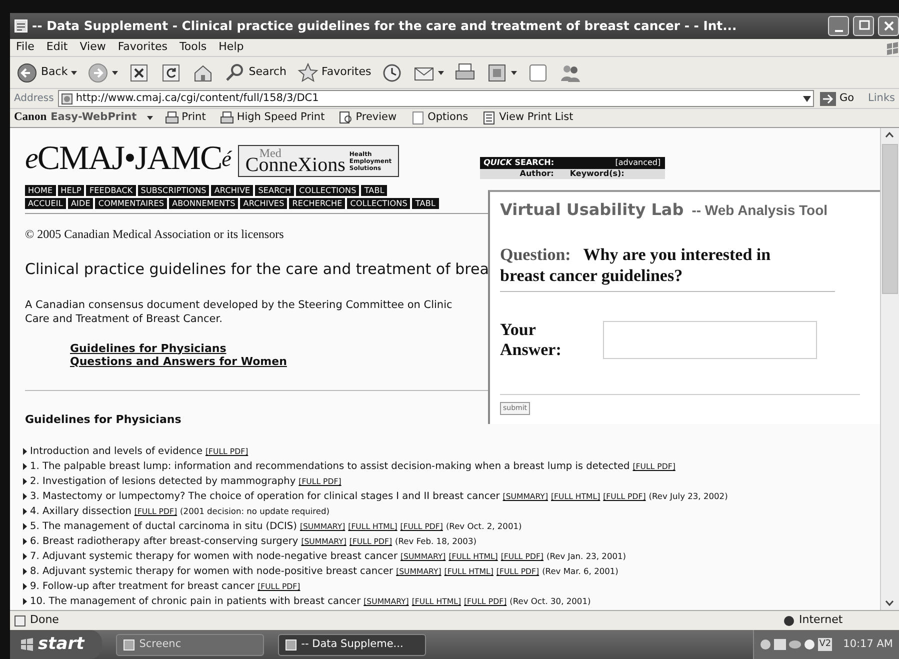 The width and height of the screenshot is (899, 659). Describe the element at coordinates (40, 190) in the screenshot. I see `nav-link: HOME` at that location.